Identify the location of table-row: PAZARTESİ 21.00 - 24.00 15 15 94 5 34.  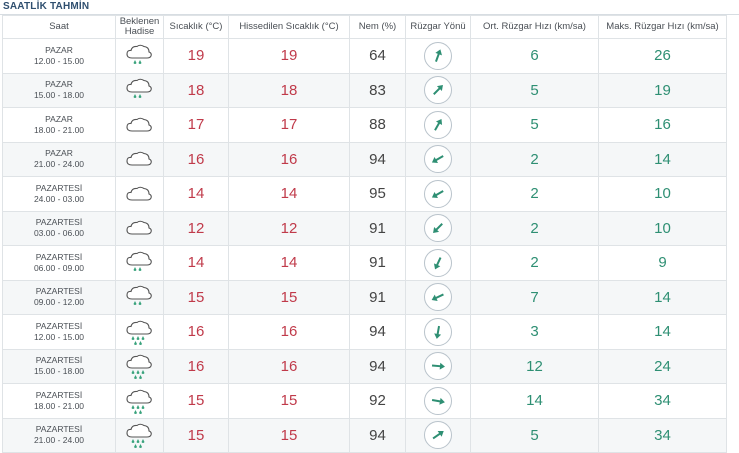
(364, 435).